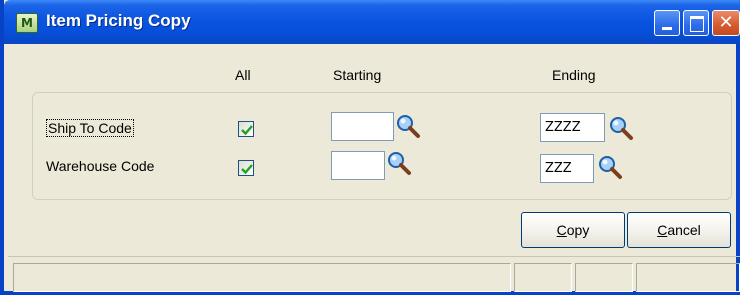 The image size is (740, 295). I want to click on ship-to-code-ending-input: ZZZZ, so click(572, 127).